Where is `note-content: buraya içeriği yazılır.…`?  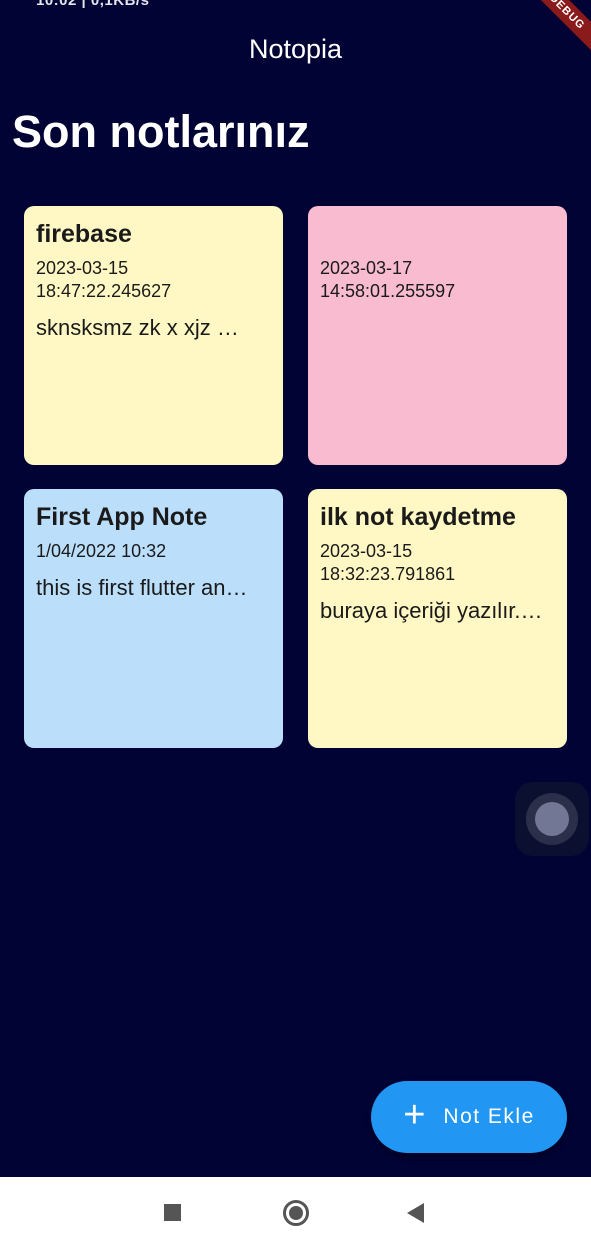 note-content: buraya içeriği yazılır.… is located at coordinates (431, 610).